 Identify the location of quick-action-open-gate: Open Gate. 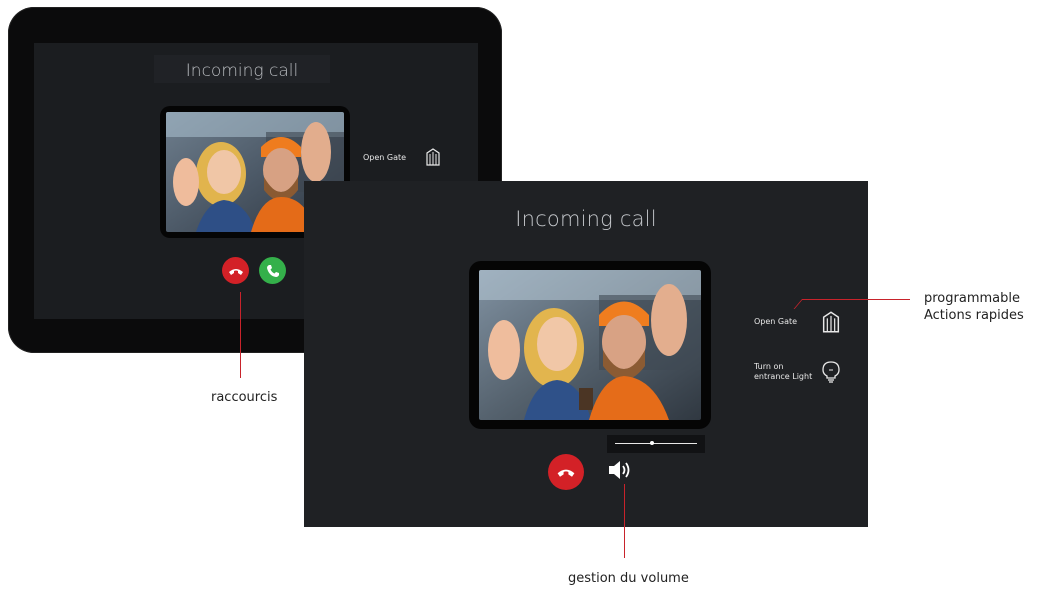
(797, 322).